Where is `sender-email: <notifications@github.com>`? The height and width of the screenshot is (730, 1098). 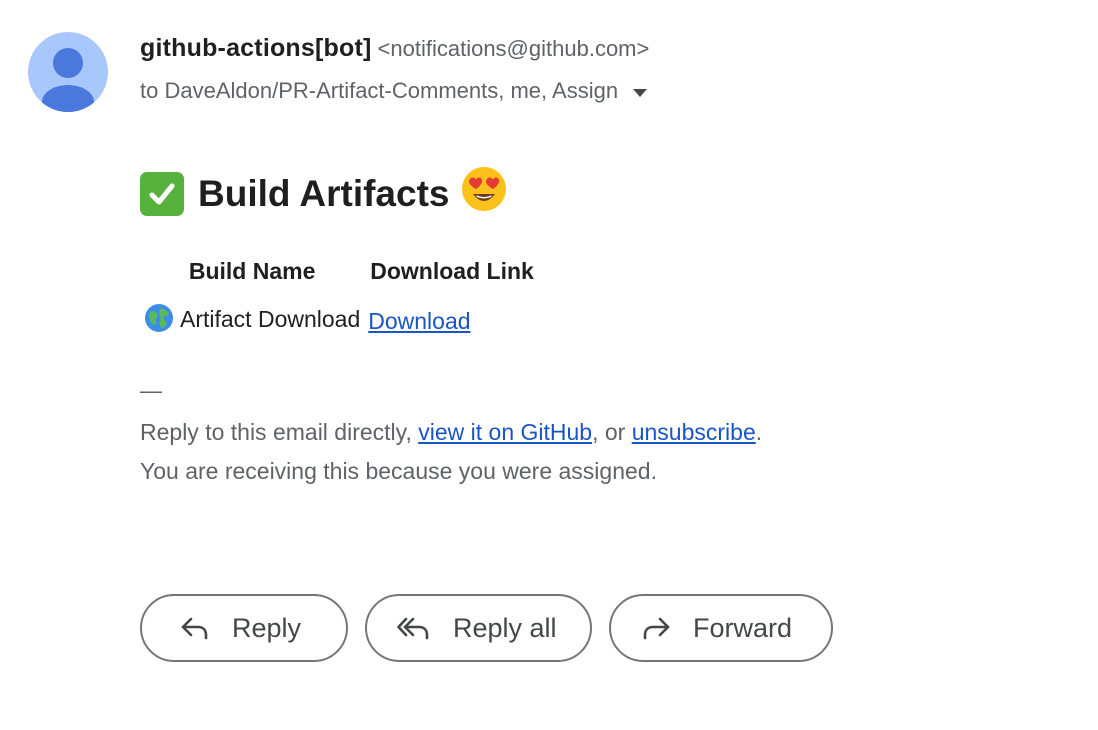 sender-email: <notifications@github.com> is located at coordinates (513, 48).